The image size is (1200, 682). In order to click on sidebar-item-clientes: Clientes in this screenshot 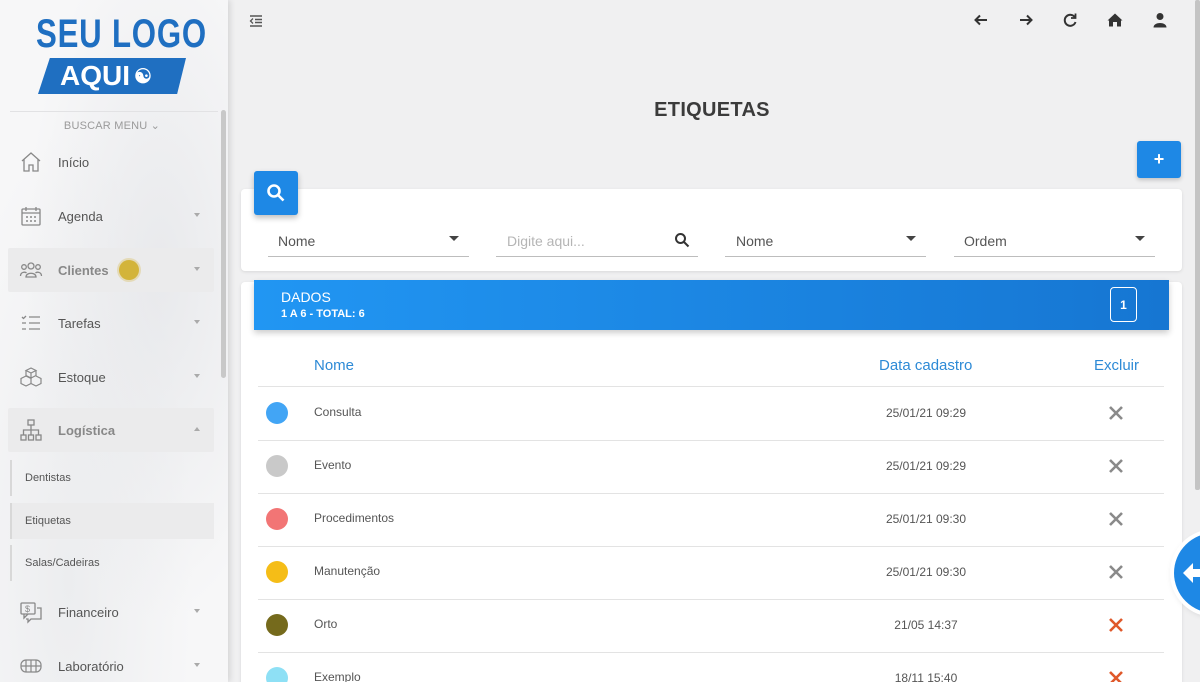, I will do `click(111, 270)`.